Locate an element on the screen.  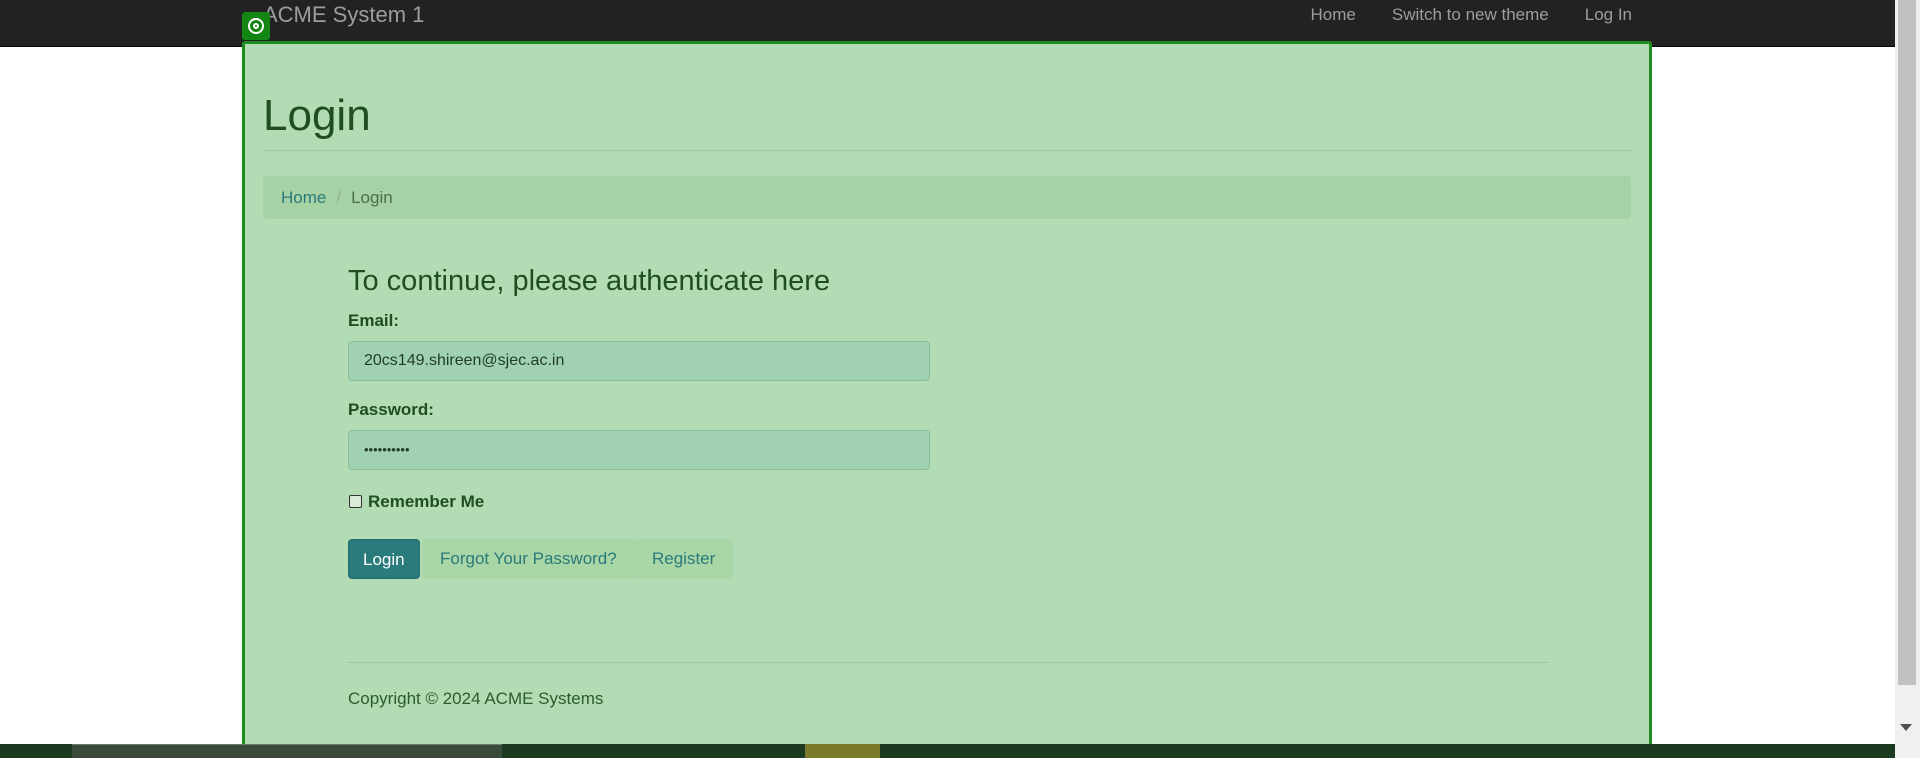
breadcrumb: Home / Login is located at coordinates (947, 197).